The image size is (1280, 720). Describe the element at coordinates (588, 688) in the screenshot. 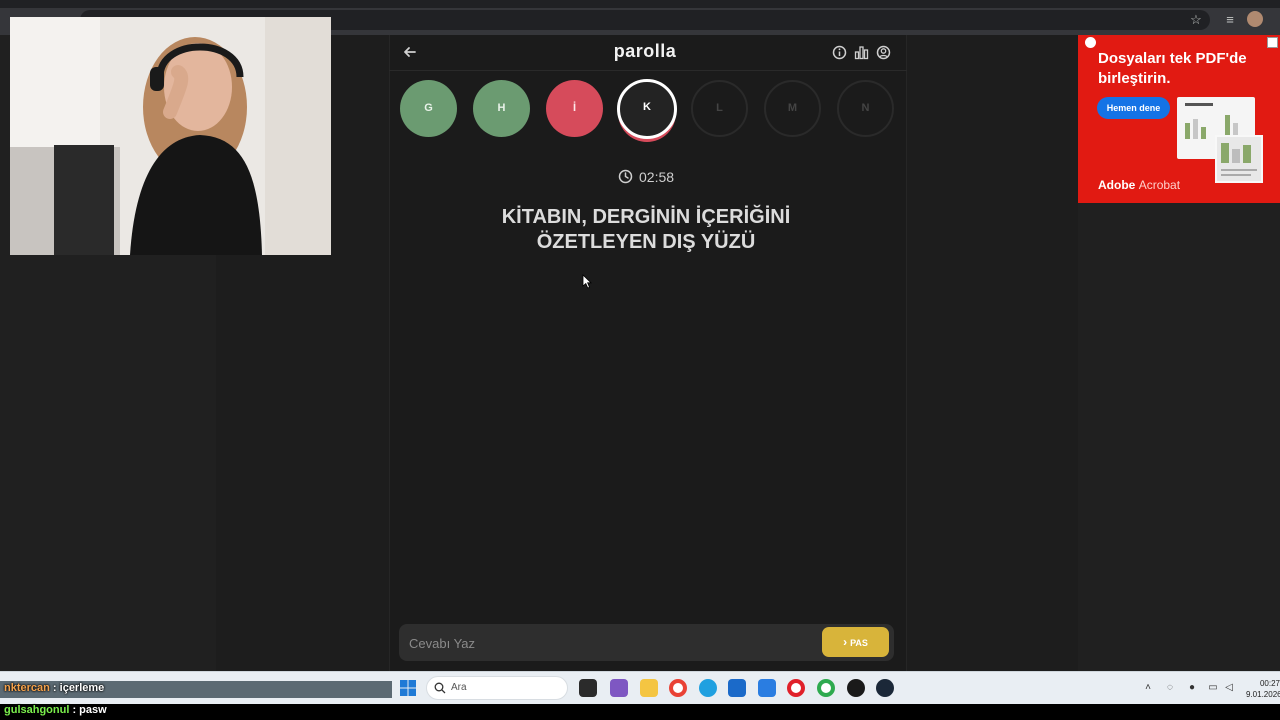

I see `task-view-icon` at that location.